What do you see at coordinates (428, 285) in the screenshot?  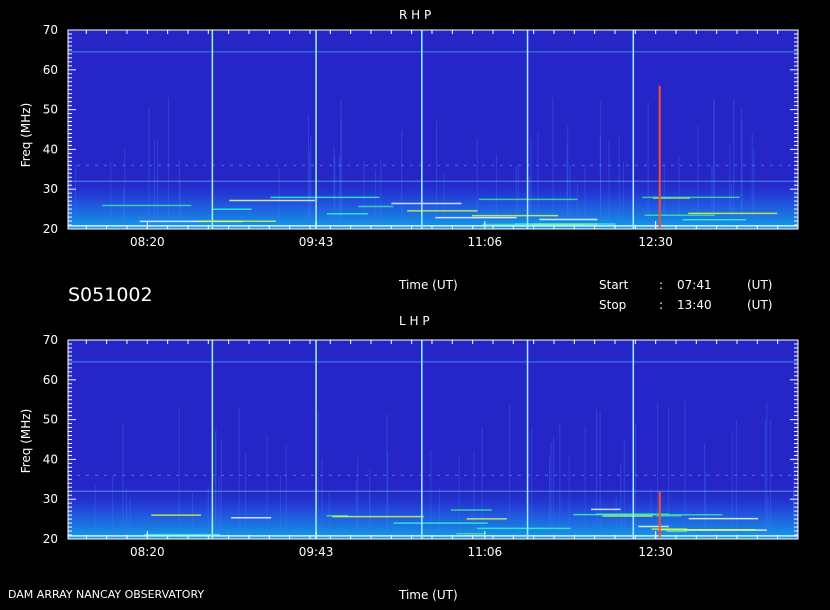 I see `top-panel-xlabel: Time (UT)` at bounding box center [428, 285].